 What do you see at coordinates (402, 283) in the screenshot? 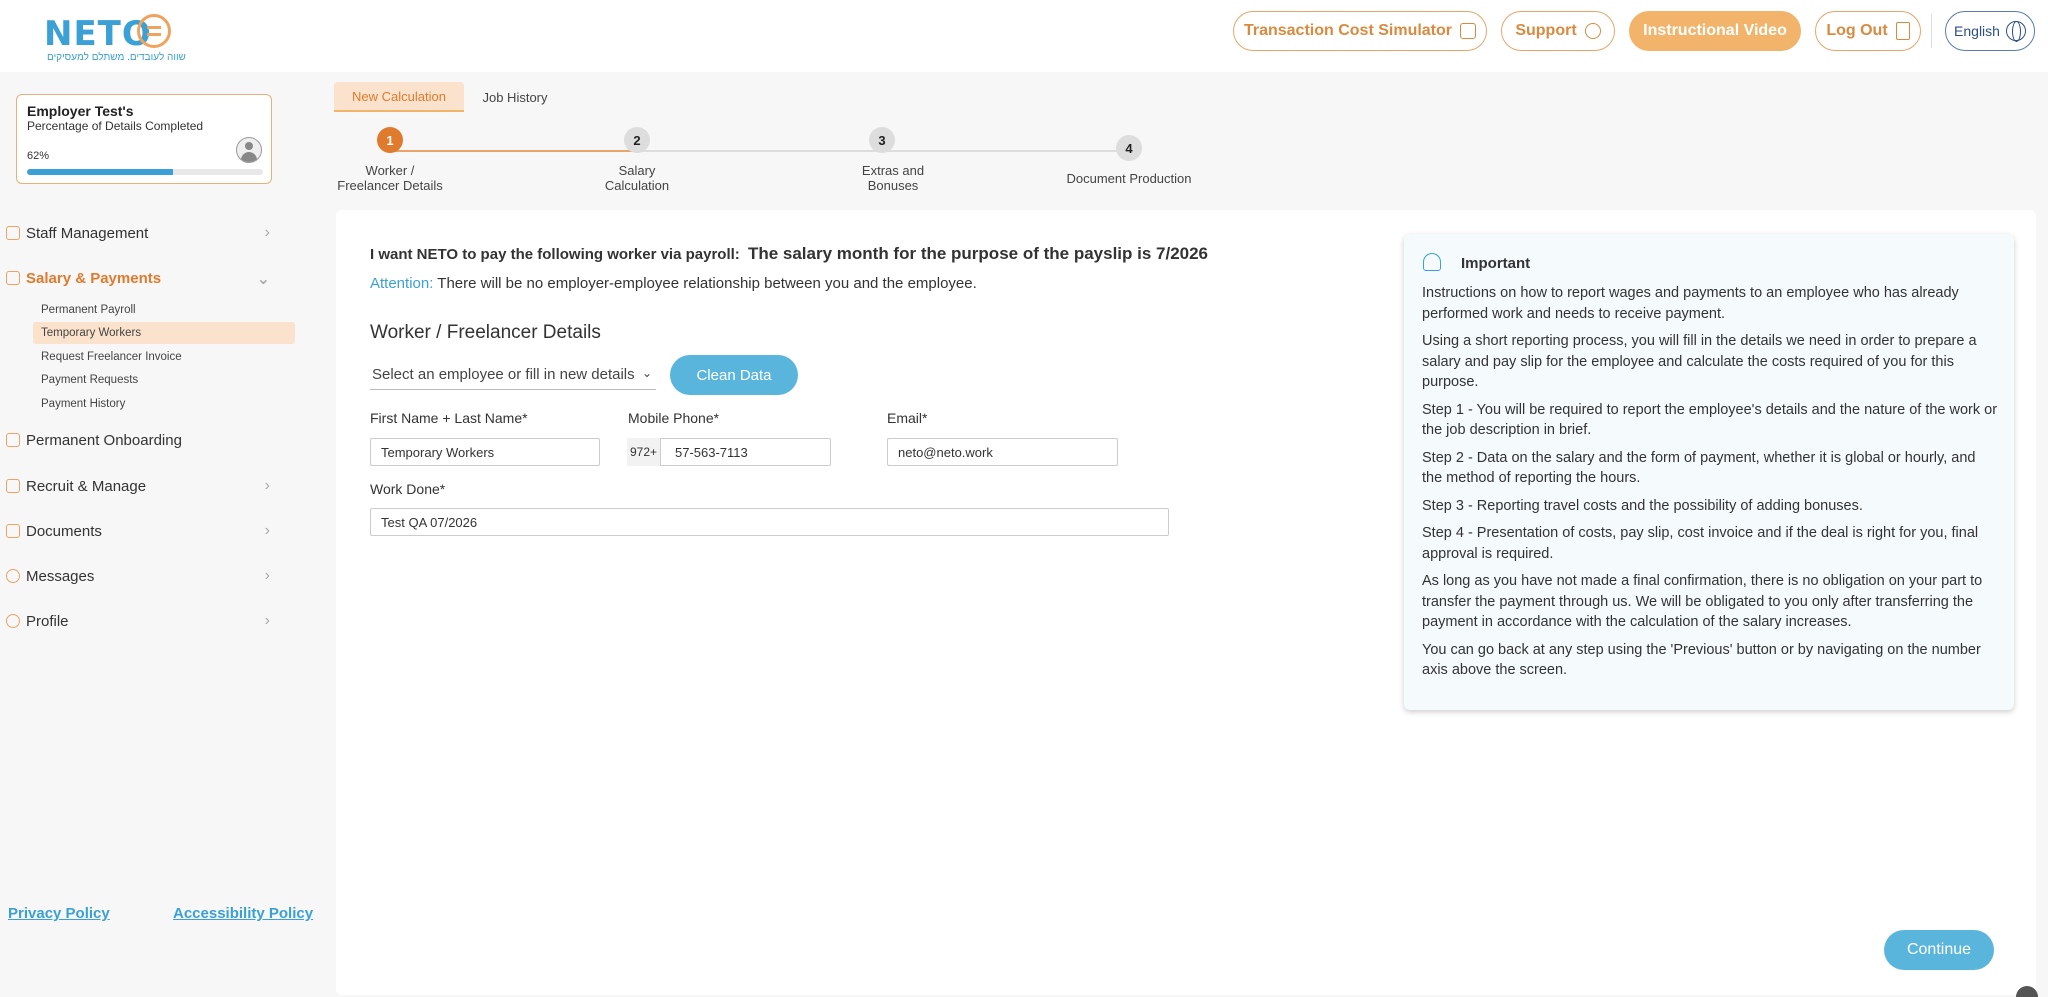
I see `attention-label: Attention:` at bounding box center [402, 283].